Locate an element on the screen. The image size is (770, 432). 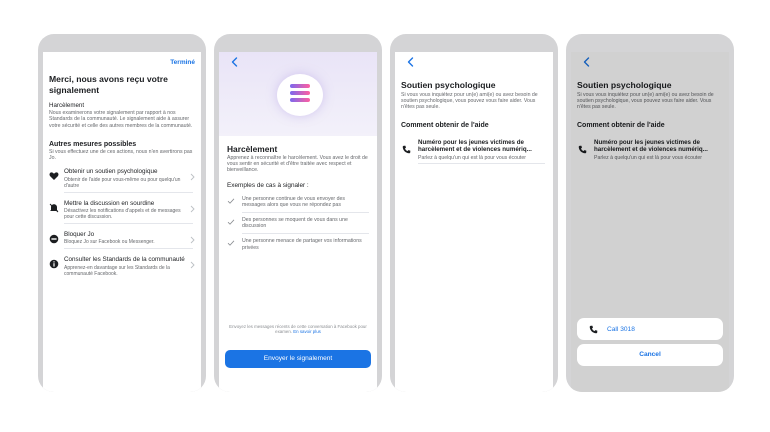
page-title: Soutien psychologique is located at coordinates (448, 85).